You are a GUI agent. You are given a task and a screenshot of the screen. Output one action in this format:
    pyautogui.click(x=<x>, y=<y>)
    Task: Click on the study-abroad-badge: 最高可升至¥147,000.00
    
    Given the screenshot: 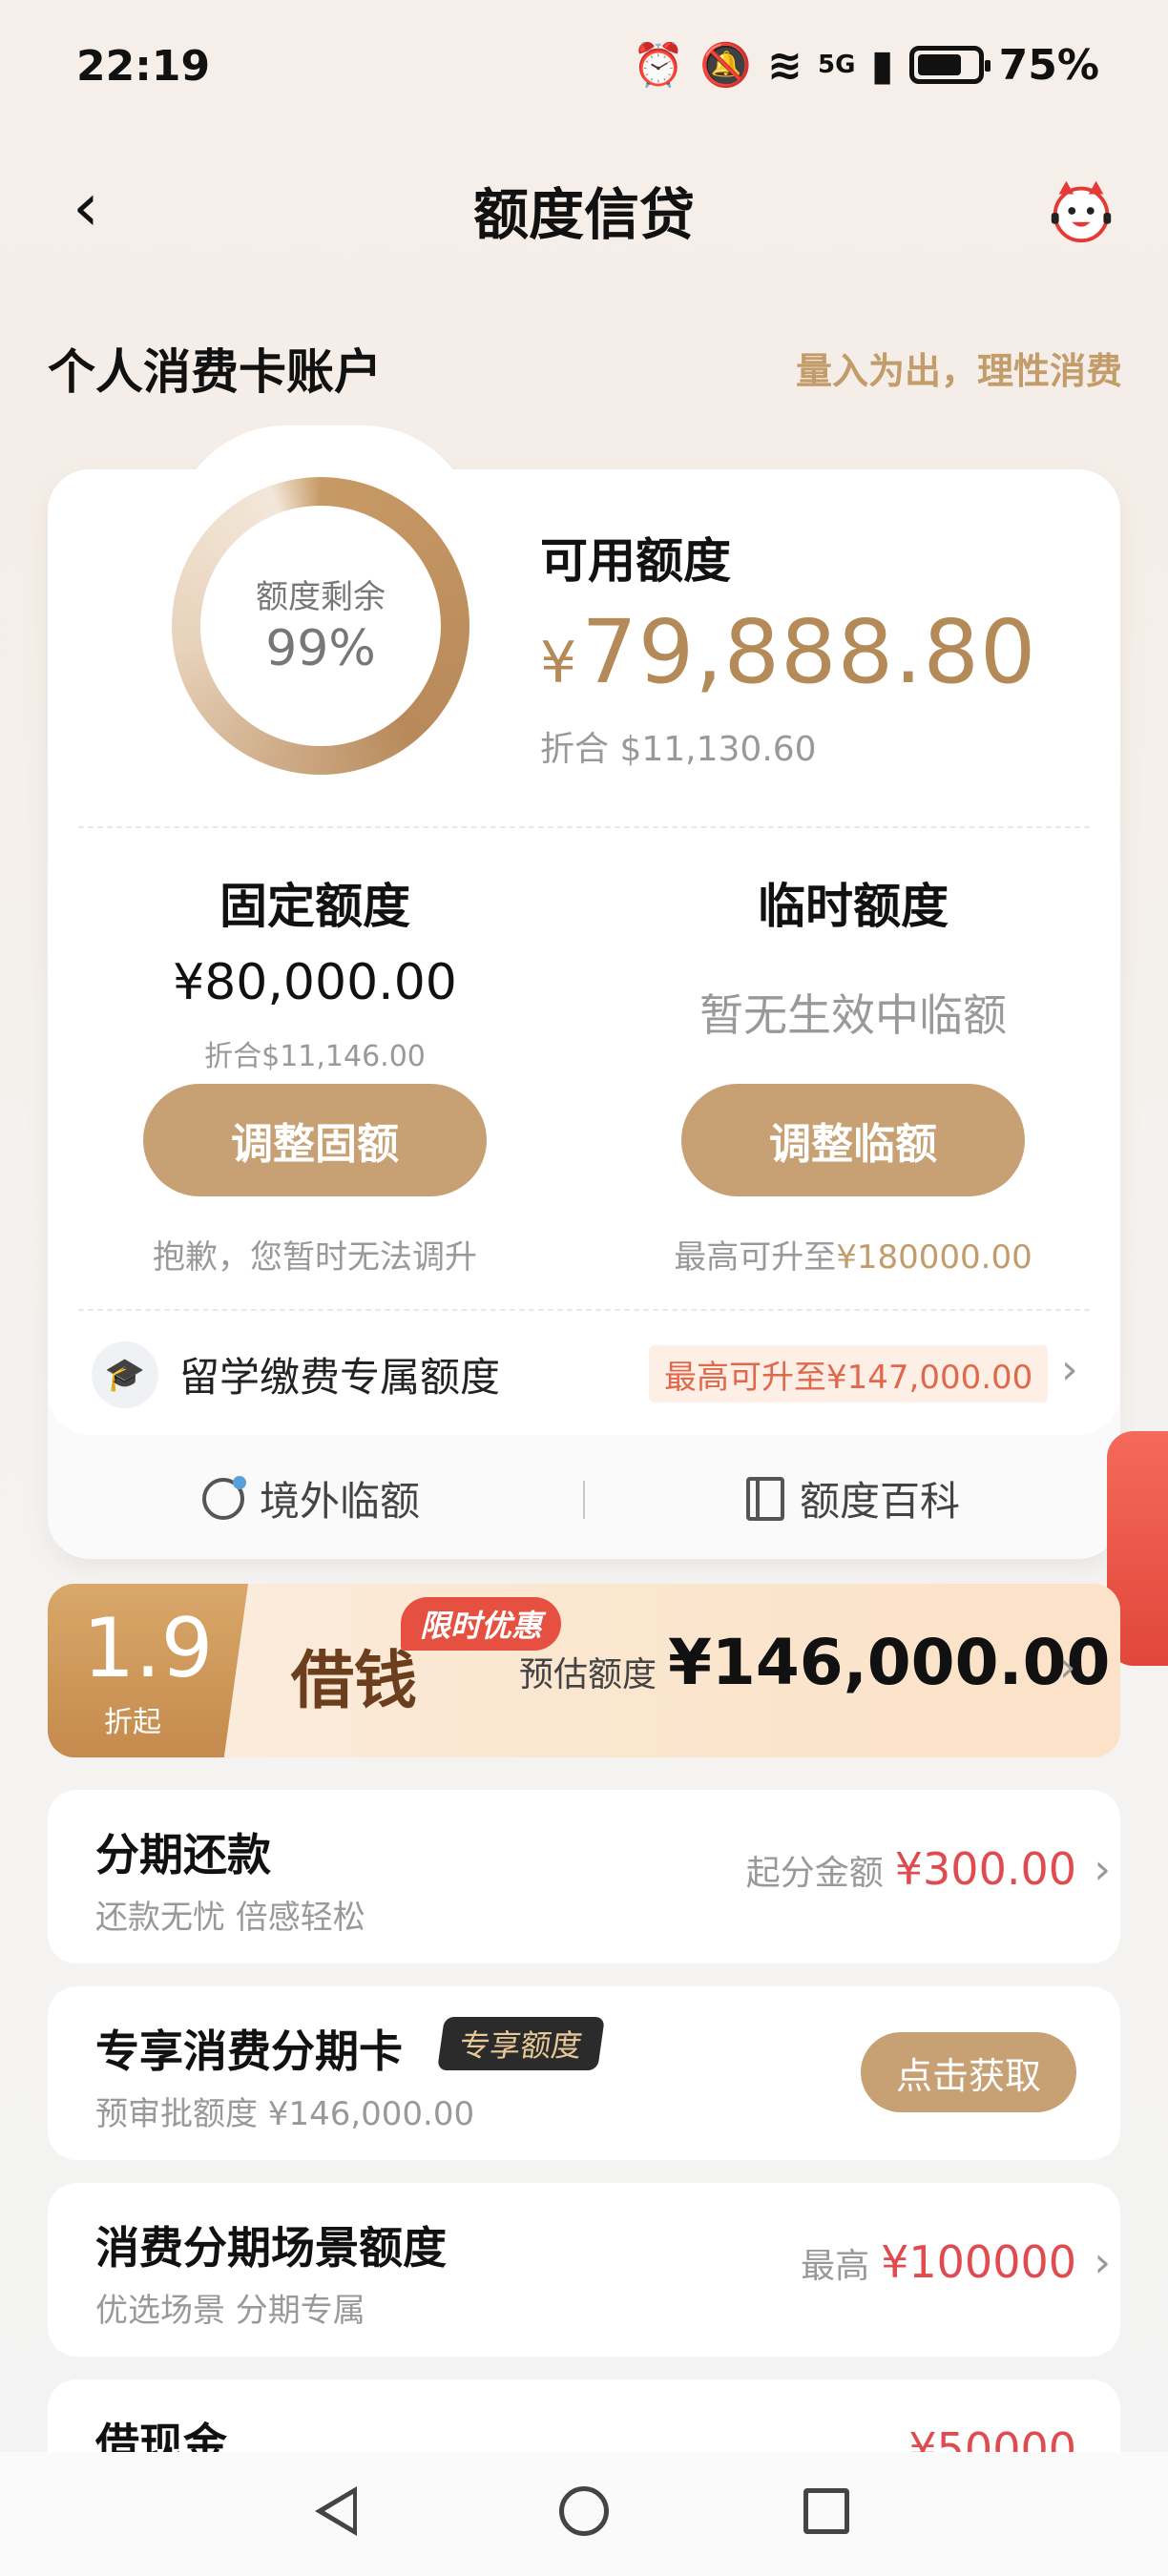 What is the action you would take?
    pyautogui.click(x=849, y=1373)
    